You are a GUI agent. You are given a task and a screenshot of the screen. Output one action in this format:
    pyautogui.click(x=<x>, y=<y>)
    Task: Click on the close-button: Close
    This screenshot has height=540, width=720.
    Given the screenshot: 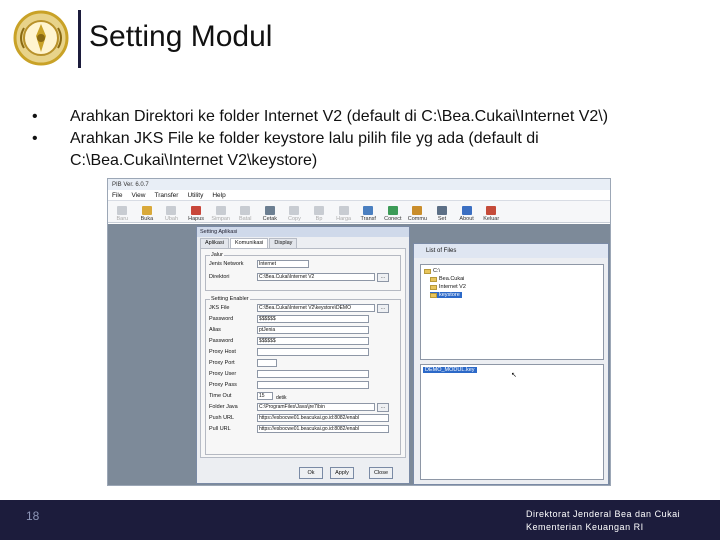 What is the action you would take?
    pyautogui.click(x=381, y=473)
    